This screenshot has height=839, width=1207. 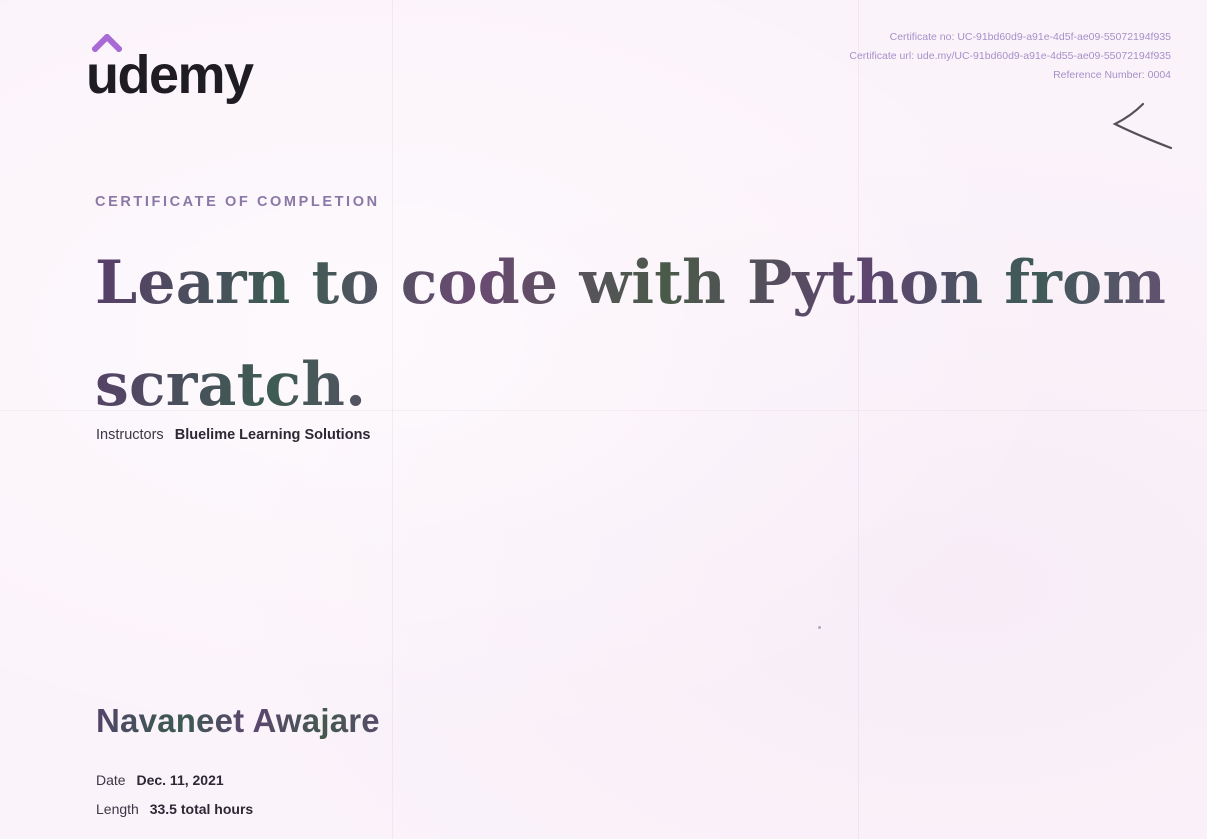 What do you see at coordinates (1112, 75) in the screenshot?
I see `reference-number: Reference Number: 0004` at bounding box center [1112, 75].